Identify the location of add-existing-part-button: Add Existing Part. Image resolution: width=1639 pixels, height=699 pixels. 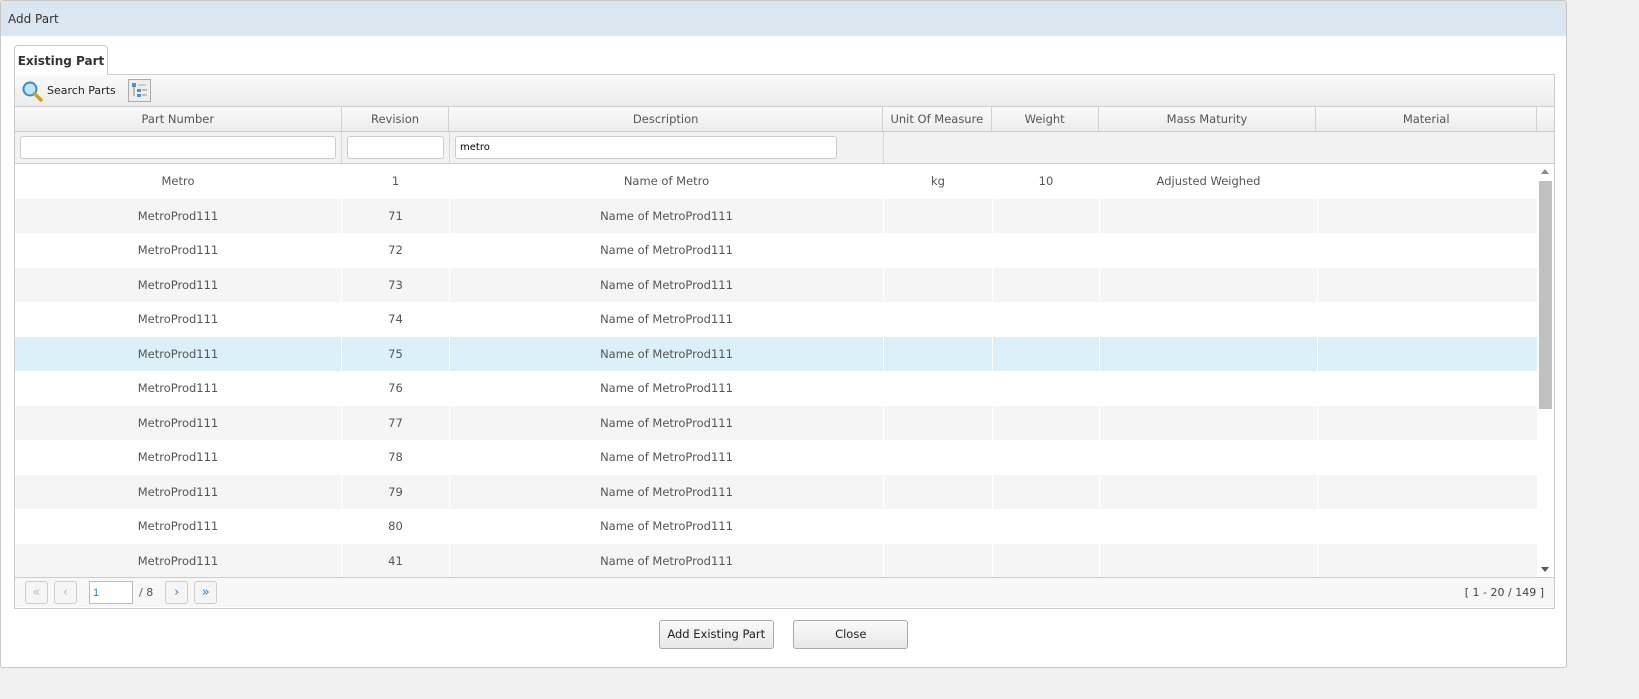
(716, 634).